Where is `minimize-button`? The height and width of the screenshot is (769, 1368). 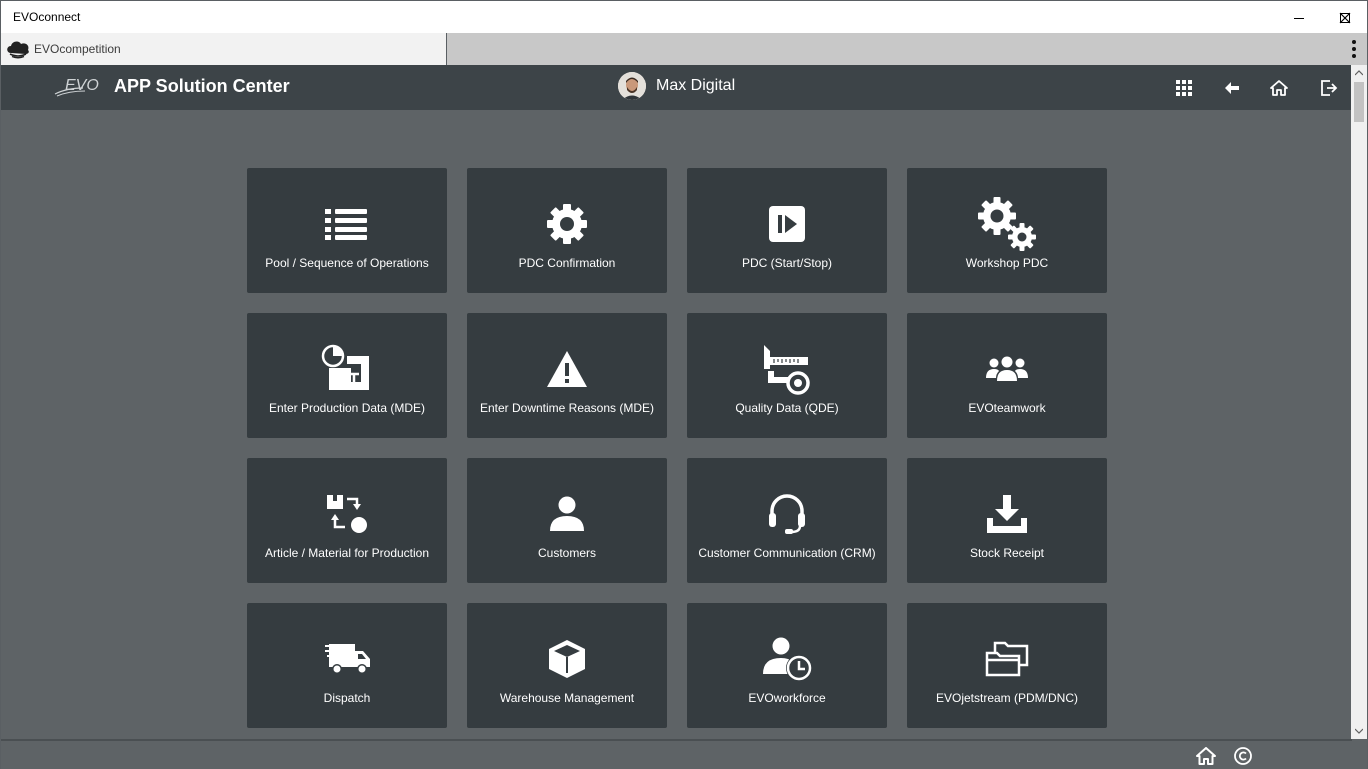 minimize-button is located at coordinates (1299, 17).